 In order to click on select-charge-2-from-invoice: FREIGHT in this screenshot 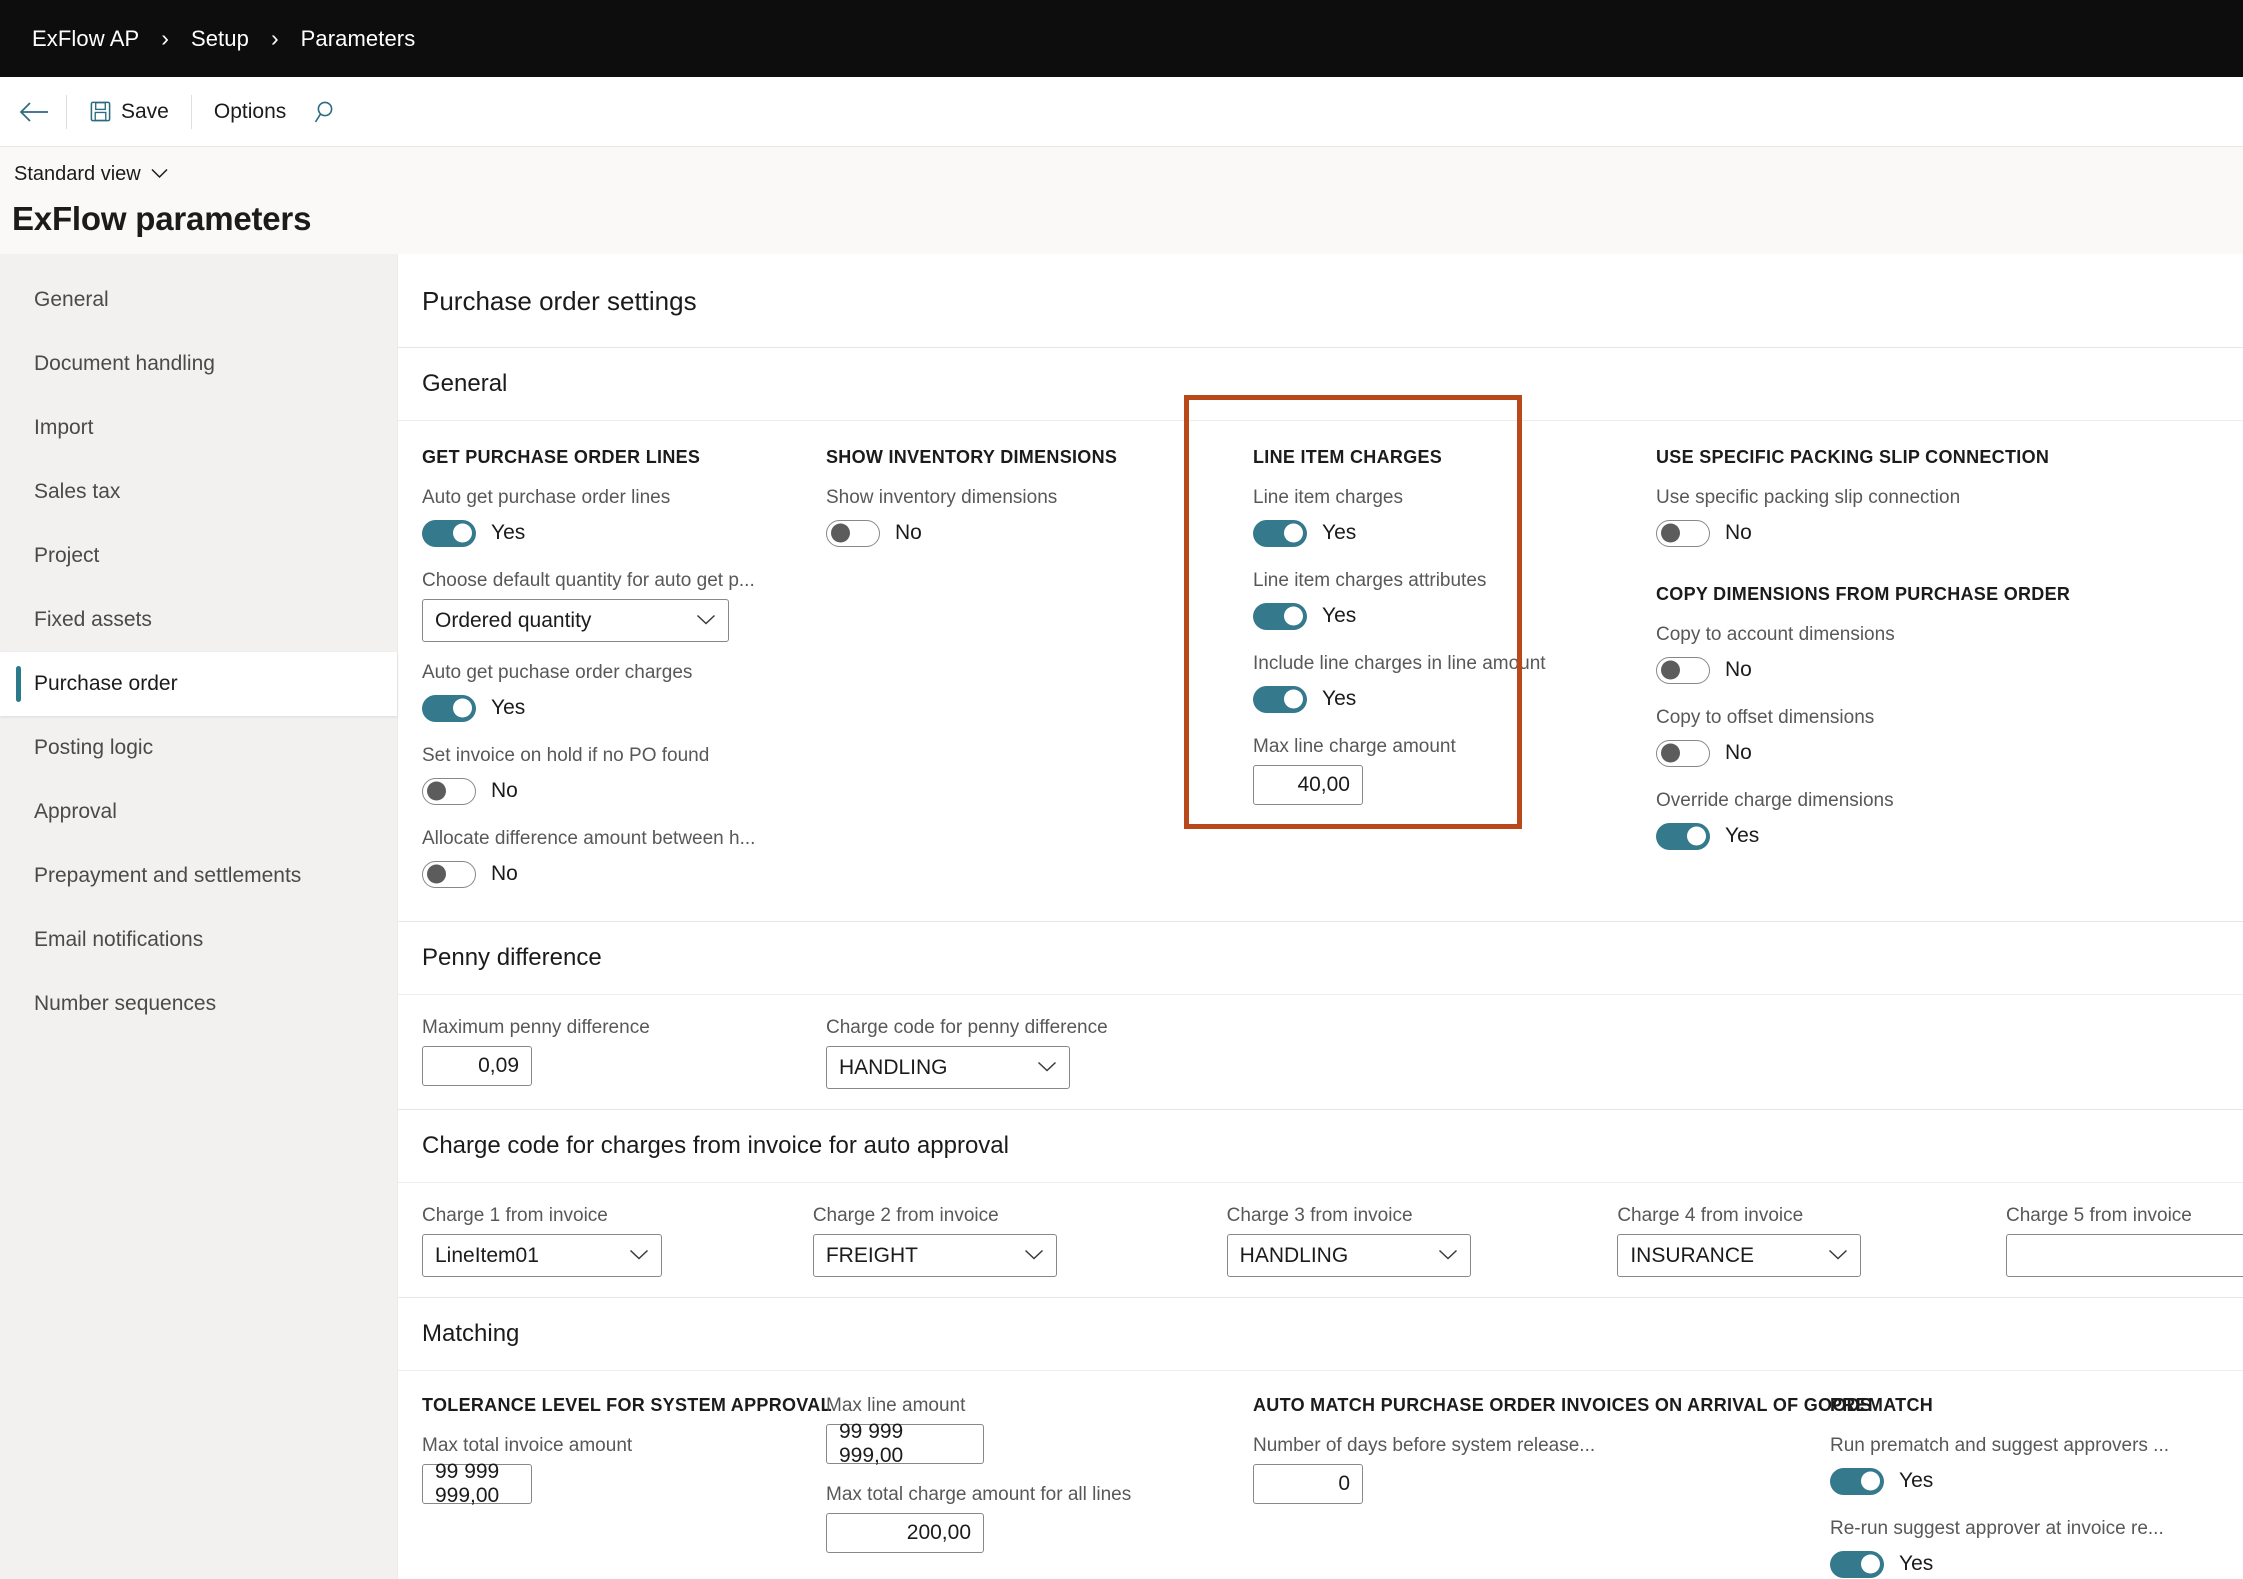, I will do `click(934, 1255)`.